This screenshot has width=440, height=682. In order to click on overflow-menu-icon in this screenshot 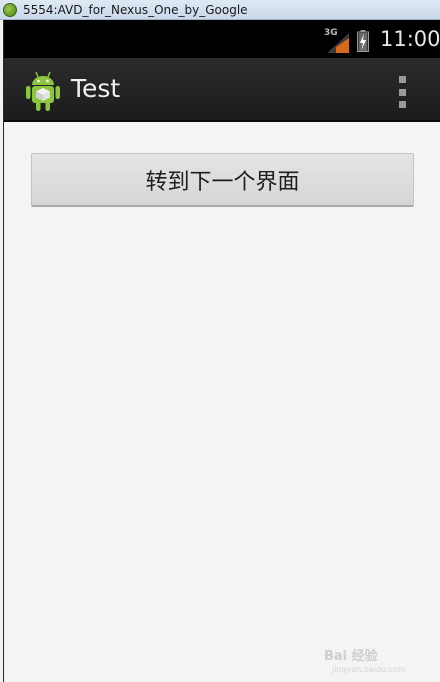, I will do `click(402, 92)`.